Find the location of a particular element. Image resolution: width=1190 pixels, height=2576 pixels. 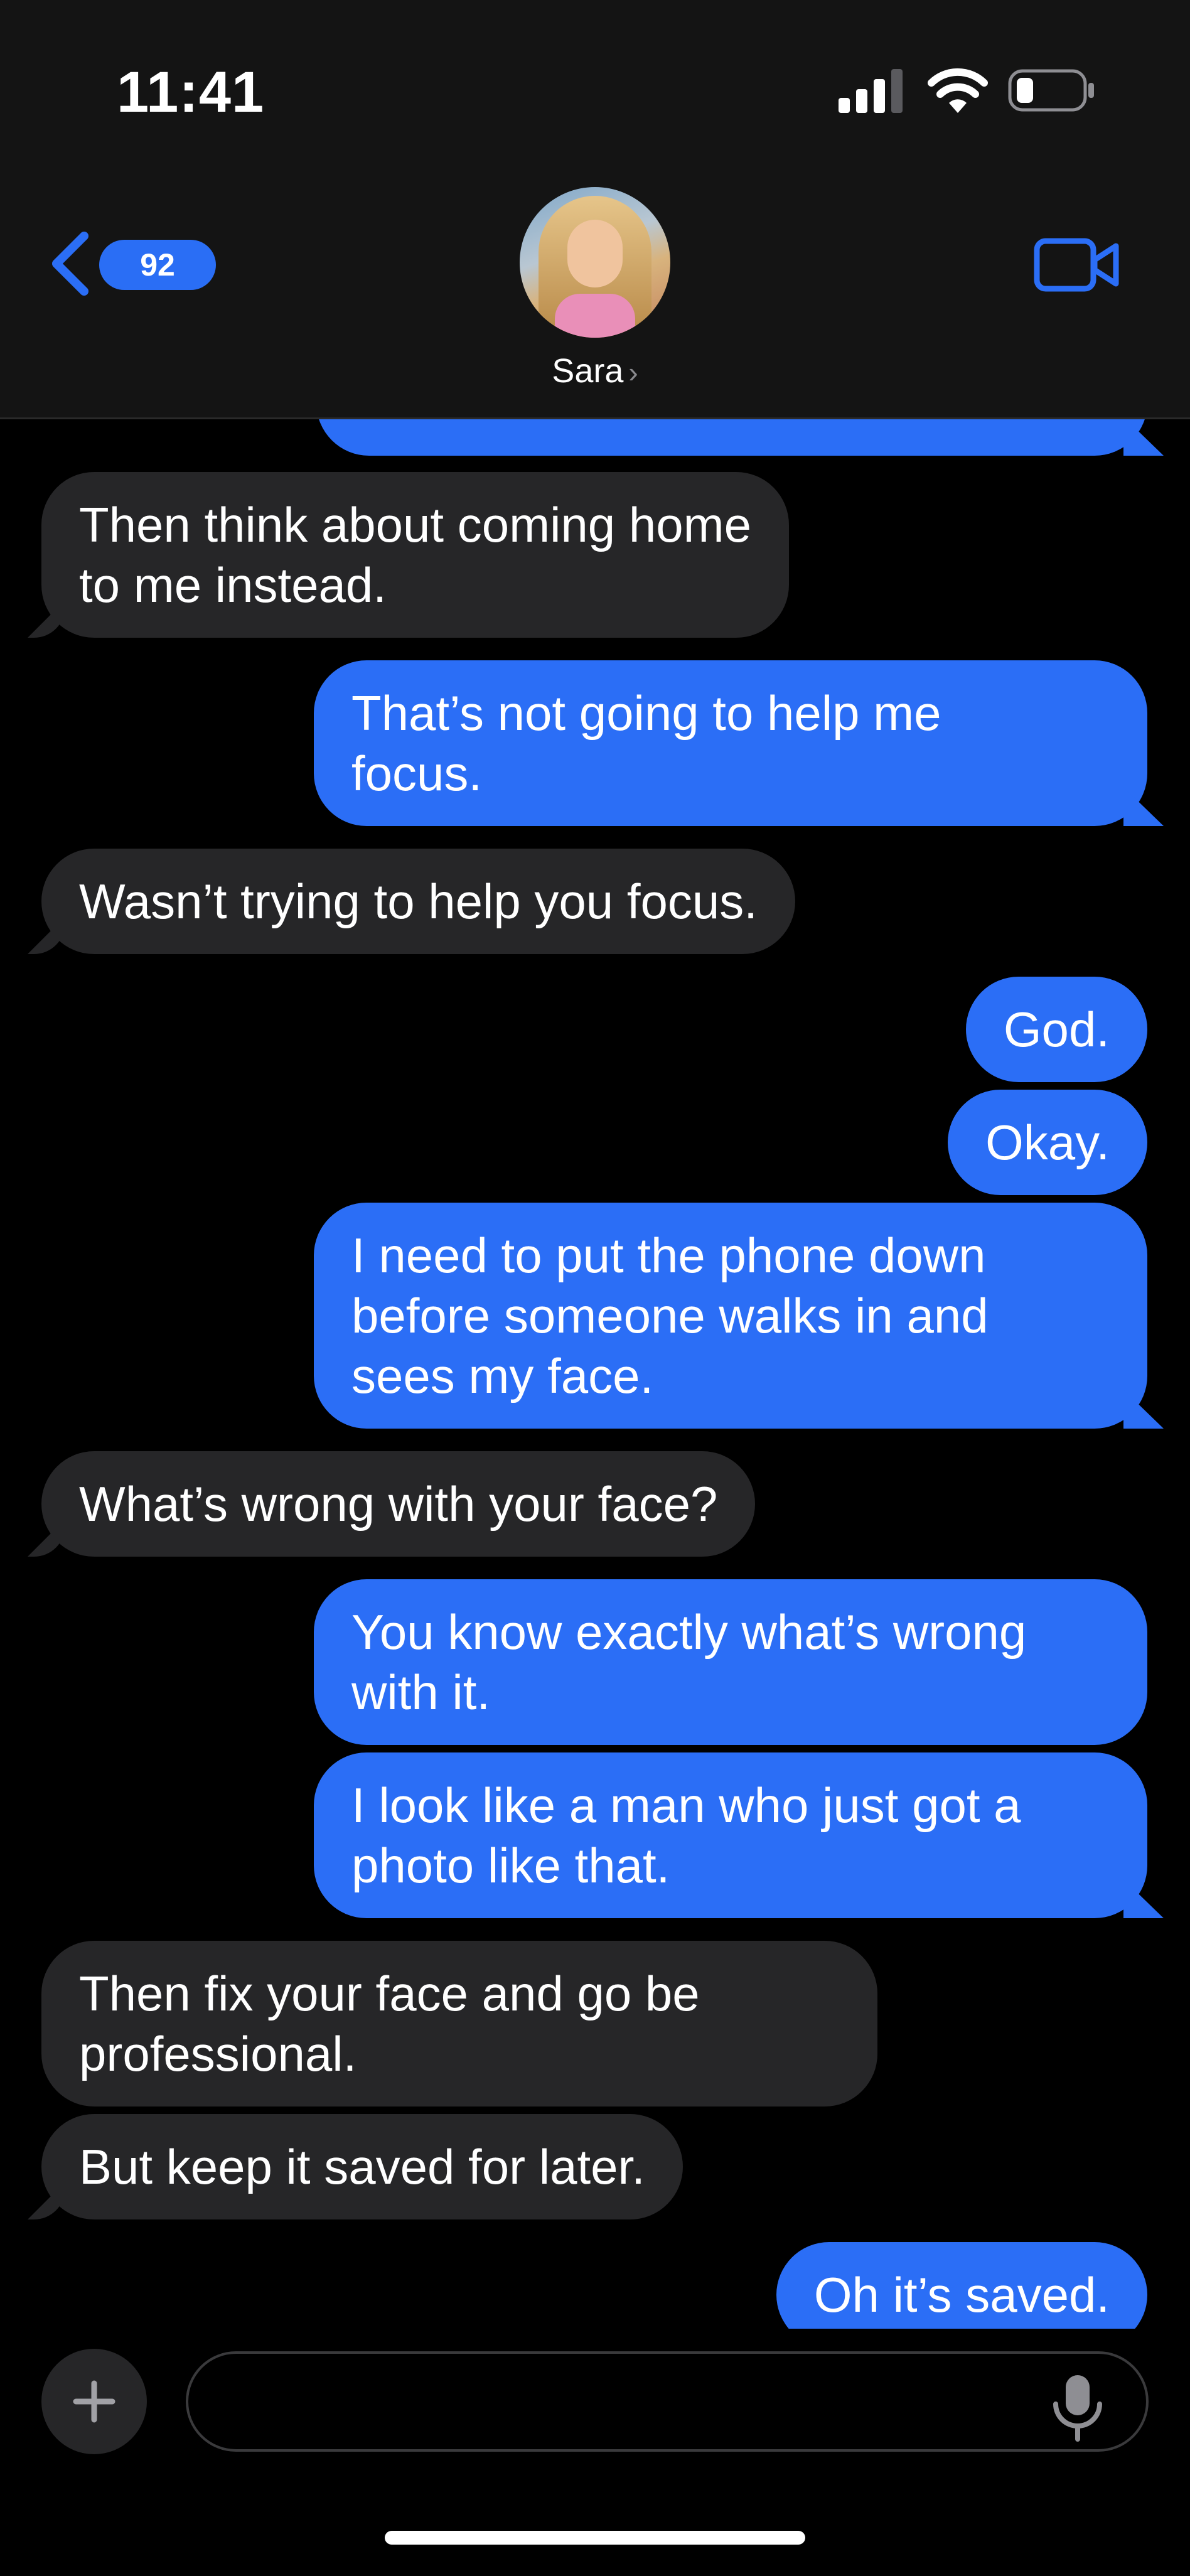

message-text: Then fix your face and go be is located at coordinates (389, 1993).